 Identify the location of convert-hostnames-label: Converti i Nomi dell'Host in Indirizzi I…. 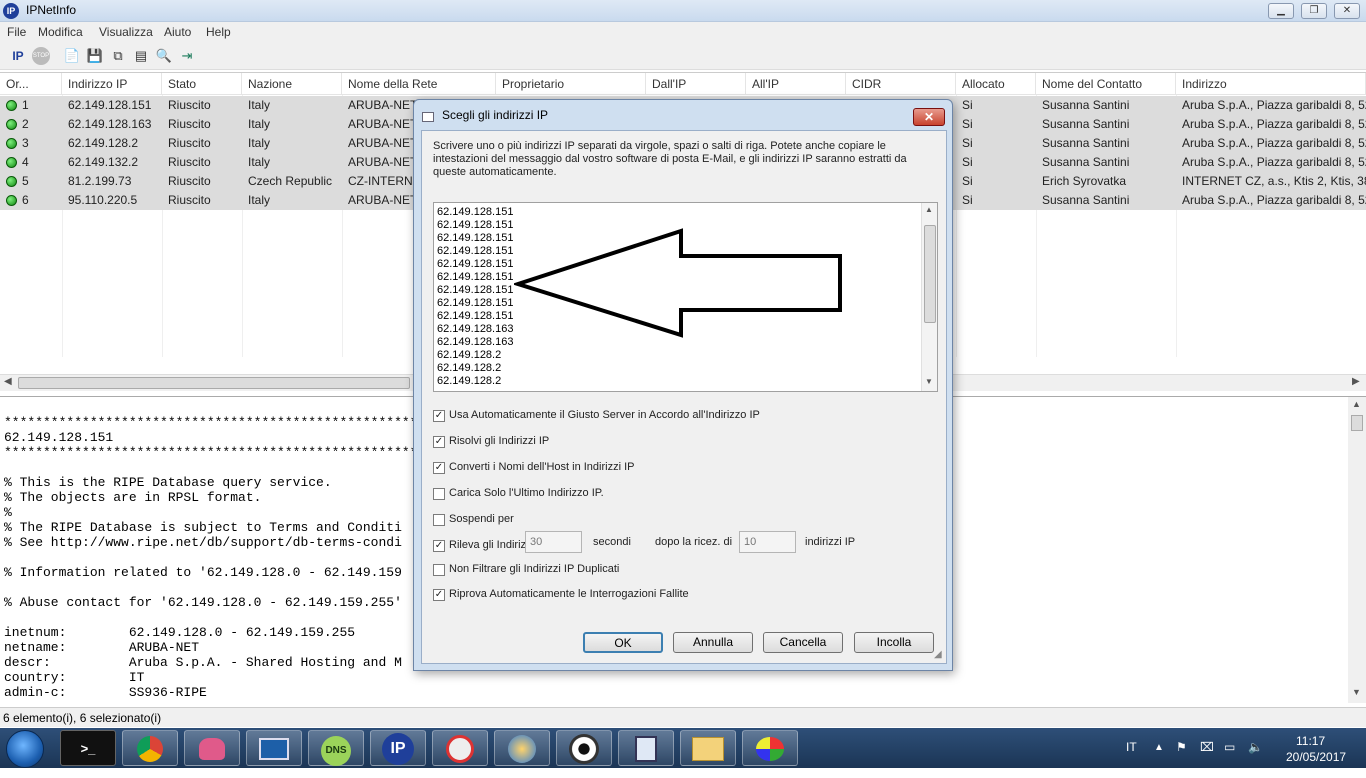
(542, 467).